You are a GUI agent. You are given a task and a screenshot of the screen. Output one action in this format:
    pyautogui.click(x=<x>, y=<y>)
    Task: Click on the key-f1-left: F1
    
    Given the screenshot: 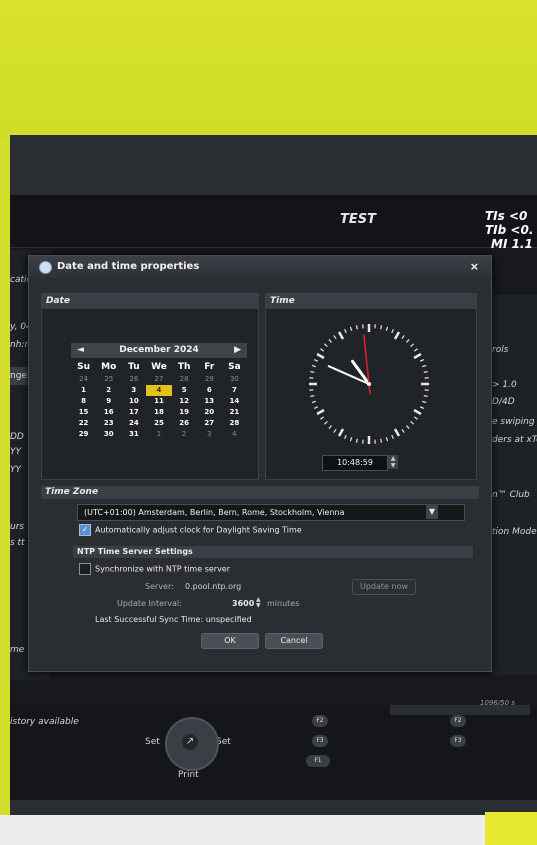 What is the action you would take?
    pyautogui.click(x=318, y=761)
    